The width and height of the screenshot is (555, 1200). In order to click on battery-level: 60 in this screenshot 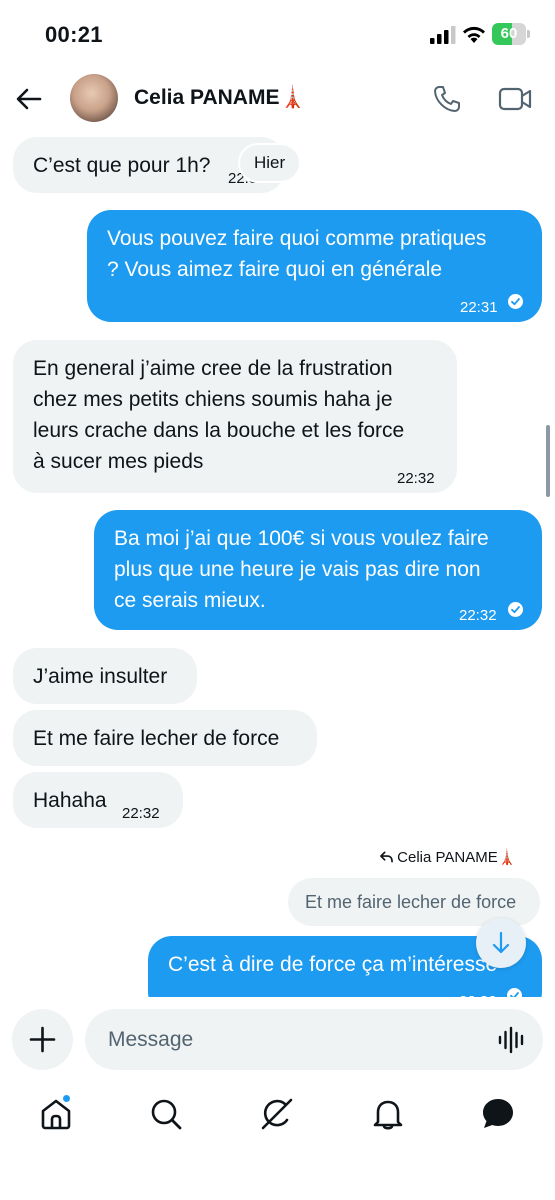, I will do `click(509, 33)`.